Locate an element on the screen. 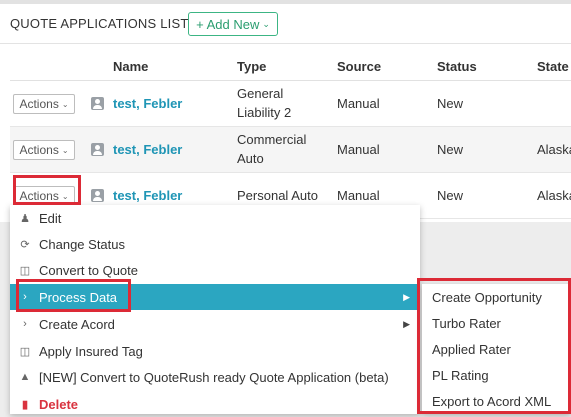  panel-title: QUOTE APPLICATIONS LIST is located at coordinates (99, 23).